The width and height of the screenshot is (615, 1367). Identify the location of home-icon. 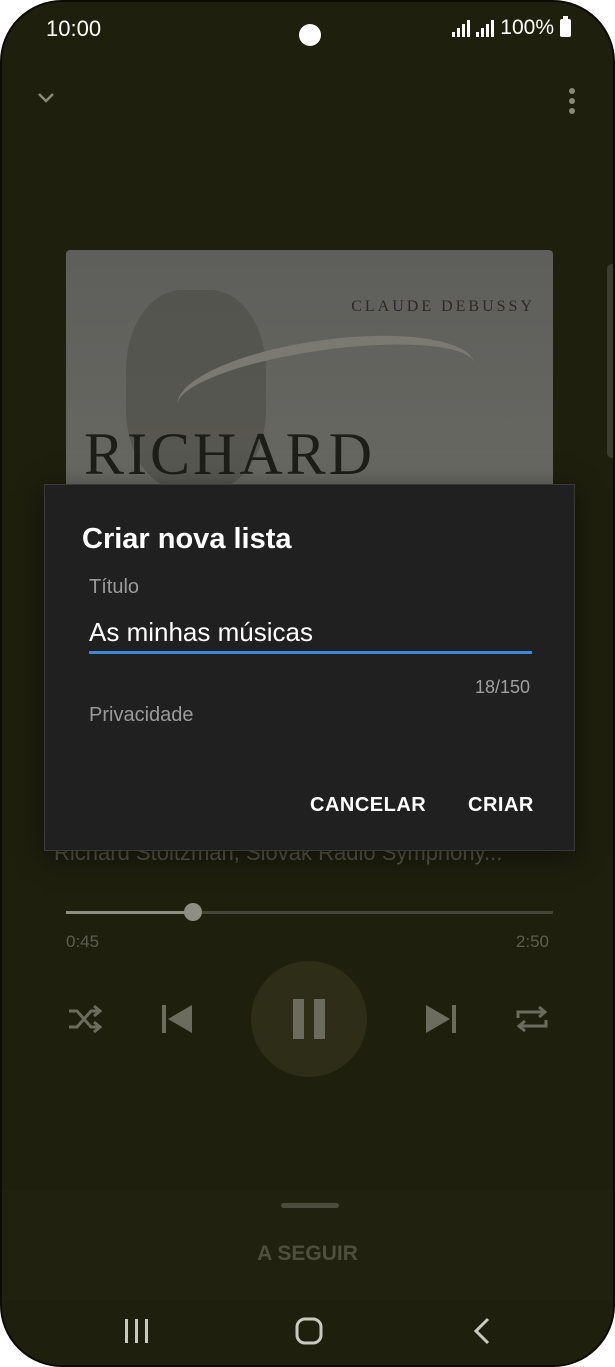
(309, 1331).